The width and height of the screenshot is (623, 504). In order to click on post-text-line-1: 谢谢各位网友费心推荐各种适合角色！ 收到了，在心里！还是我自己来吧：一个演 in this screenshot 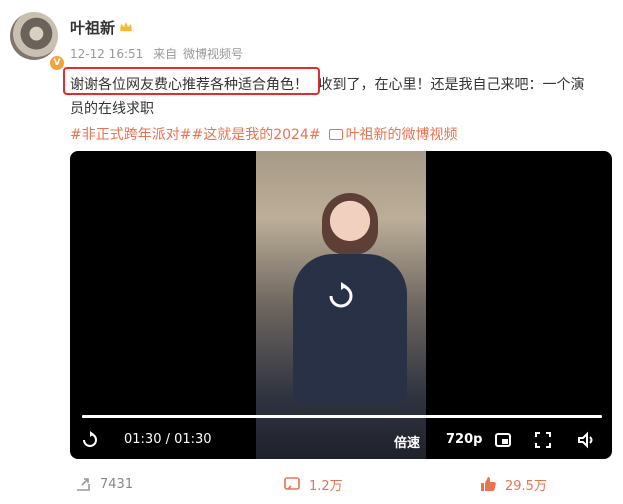, I will do `click(327, 84)`.